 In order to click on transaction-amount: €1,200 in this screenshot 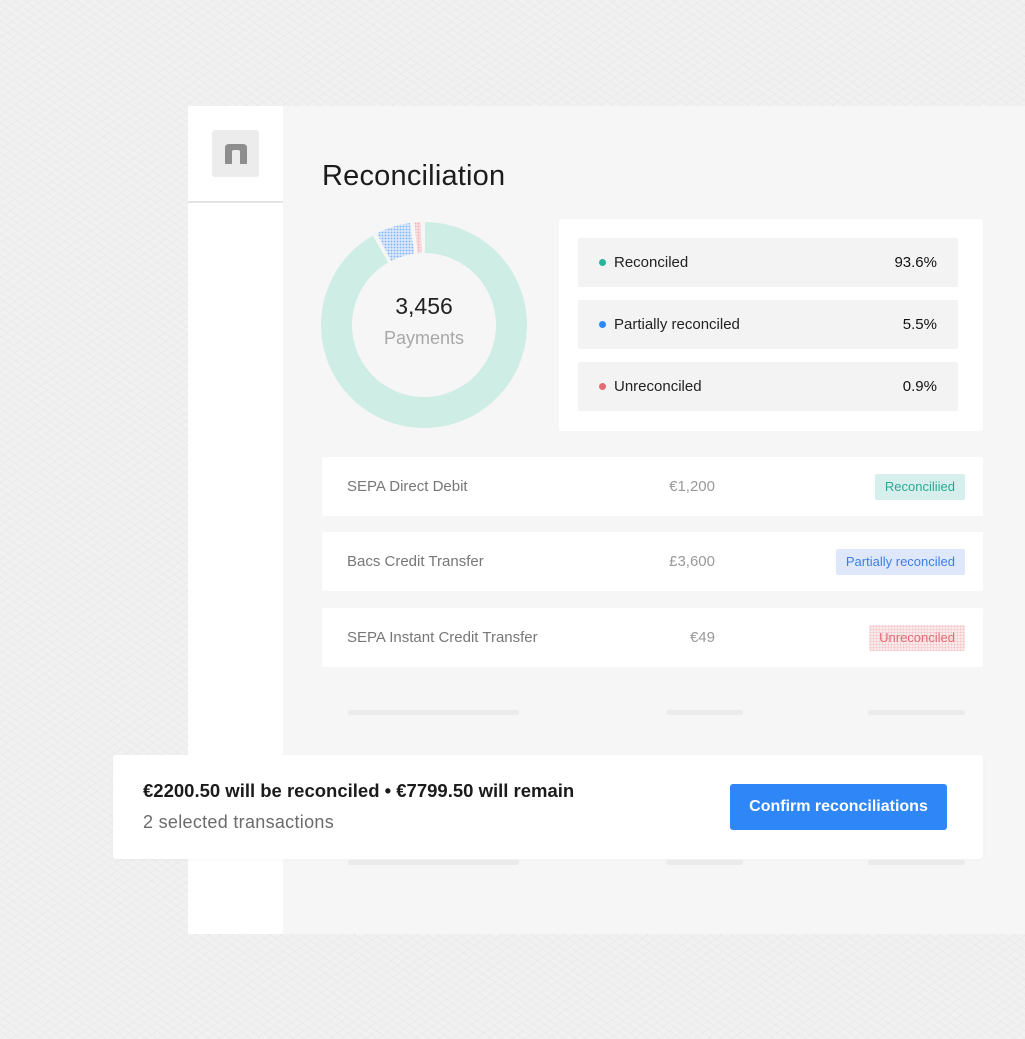, I will do `click(692, 486)`.